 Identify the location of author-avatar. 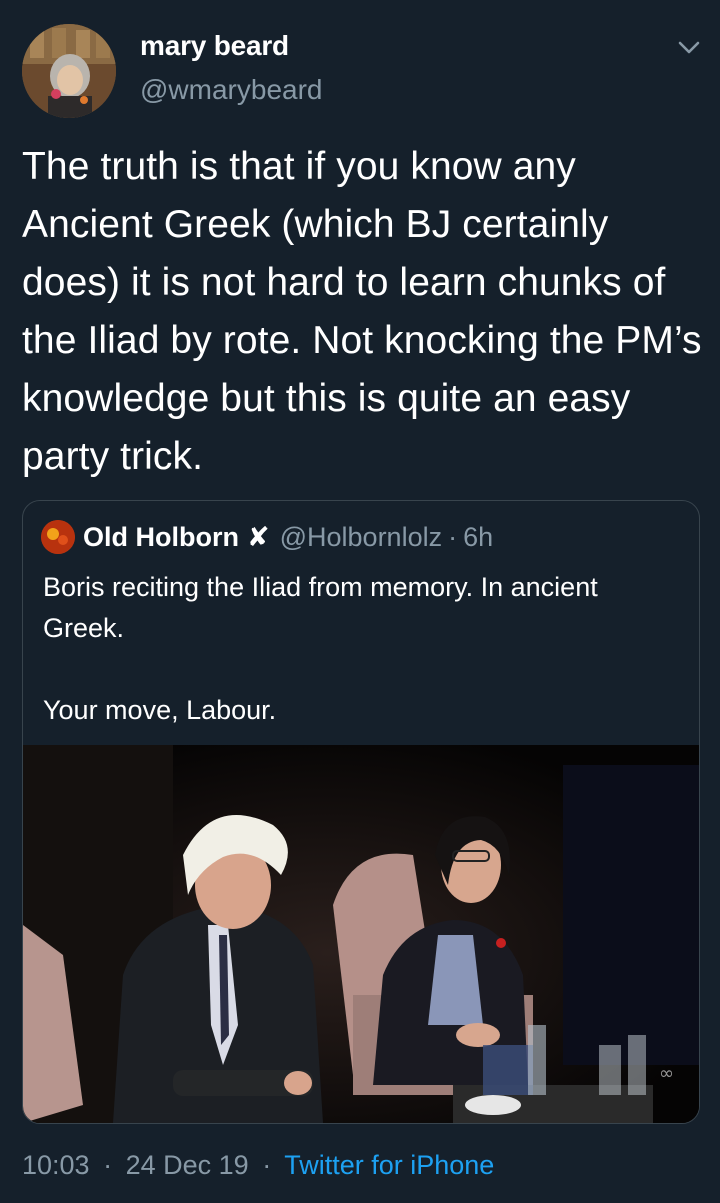
(69, 71).